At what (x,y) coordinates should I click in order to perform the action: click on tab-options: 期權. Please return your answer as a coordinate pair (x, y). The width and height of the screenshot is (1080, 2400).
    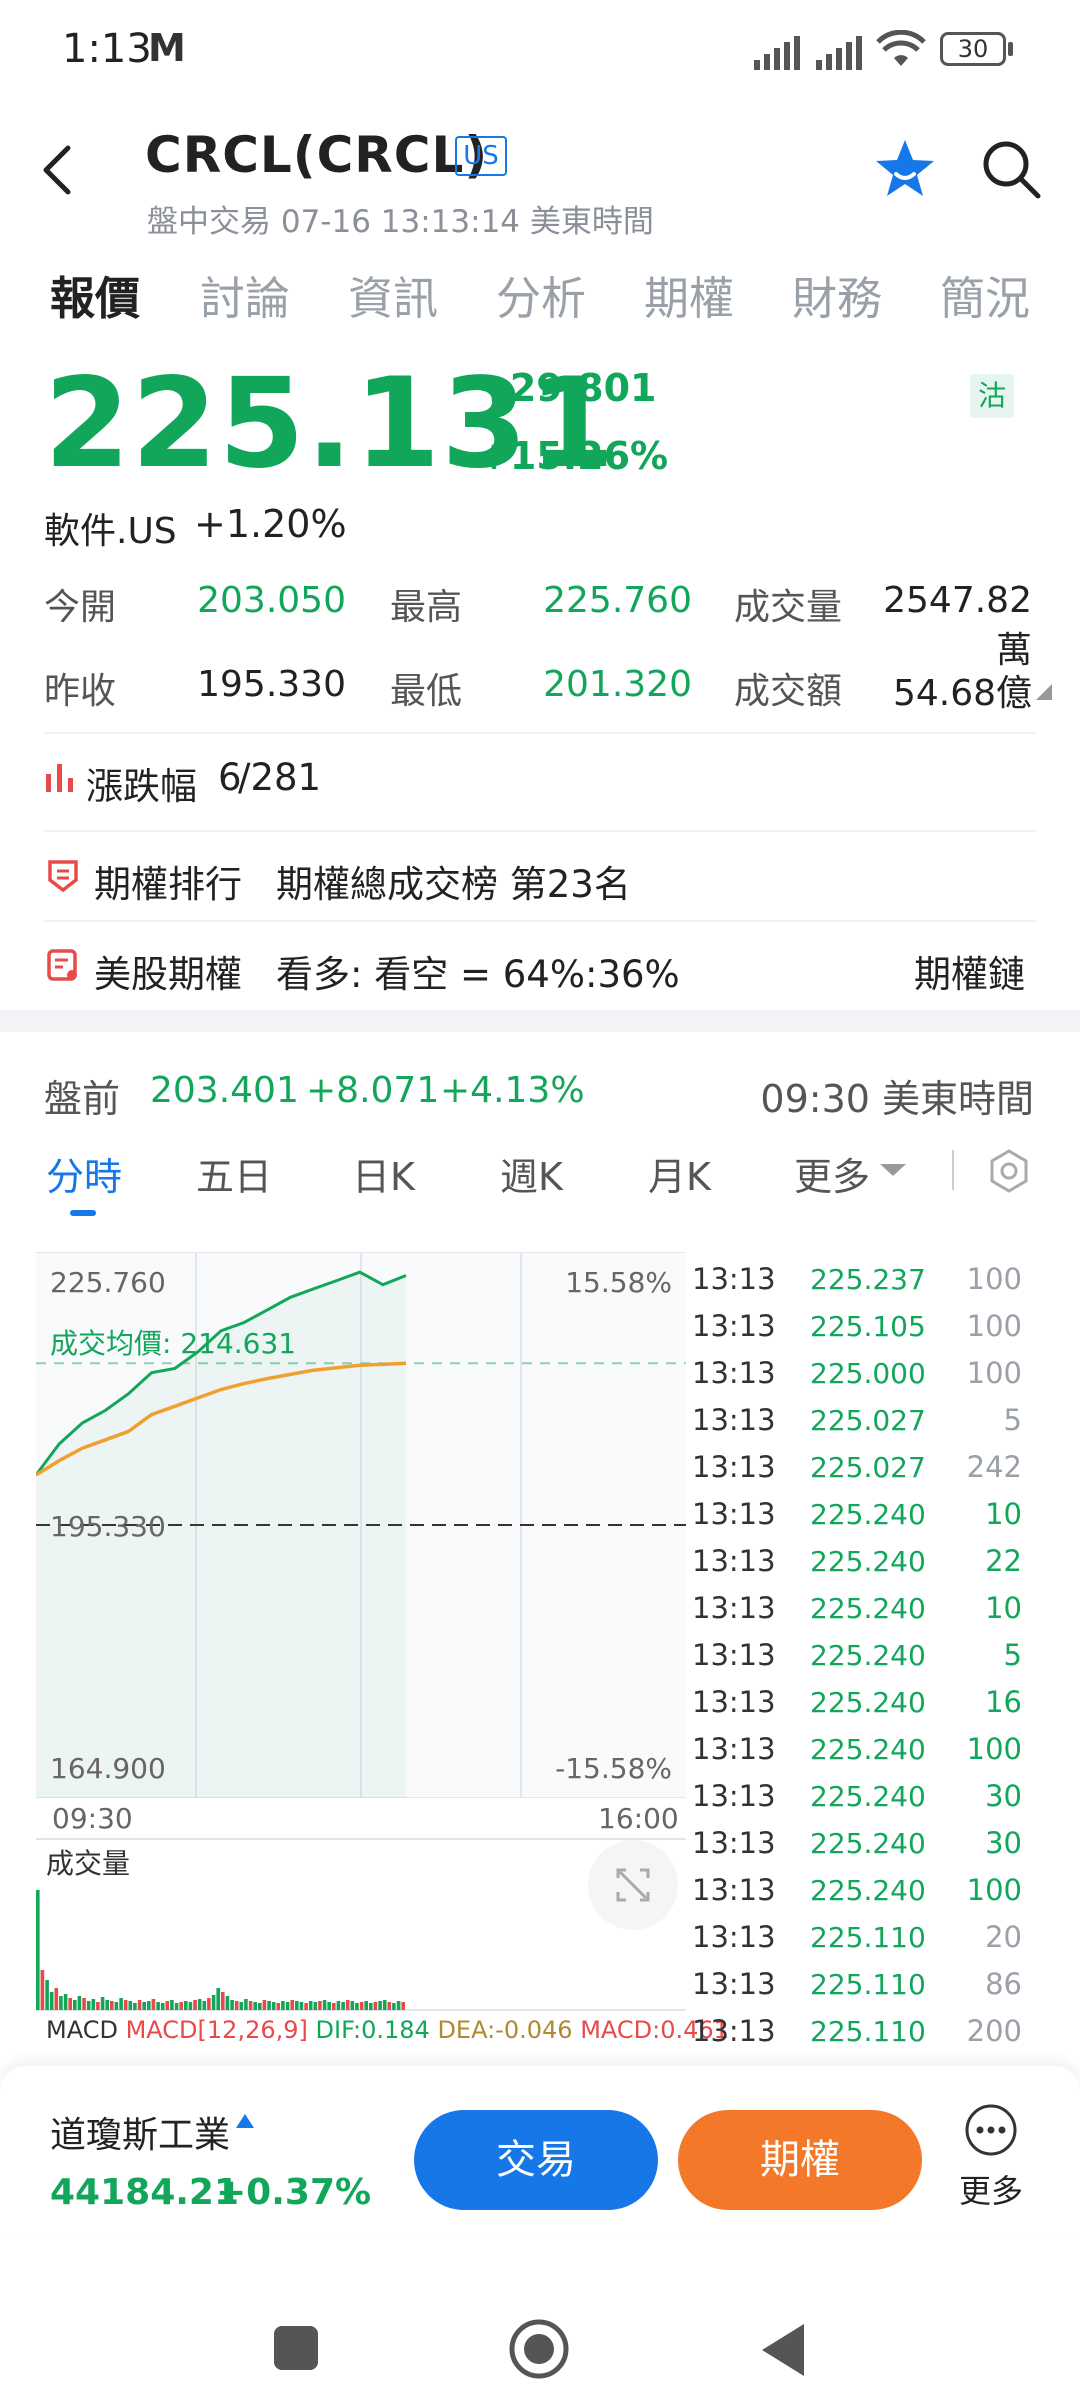
    Looking at the image, I should click on (689, 294).